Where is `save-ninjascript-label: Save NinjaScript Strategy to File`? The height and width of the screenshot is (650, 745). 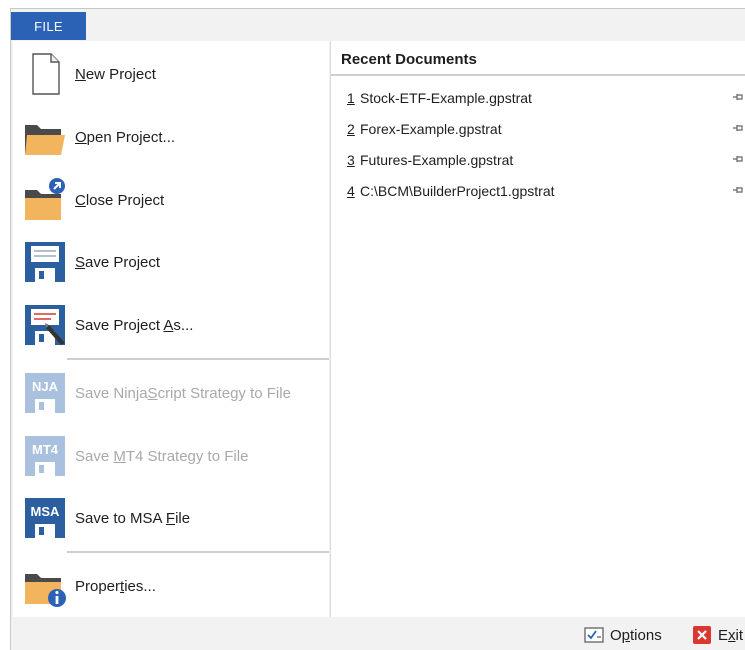
save-ninjascript-label: Save NinjaScript Strategy to File is located at coordinates (183, 393).